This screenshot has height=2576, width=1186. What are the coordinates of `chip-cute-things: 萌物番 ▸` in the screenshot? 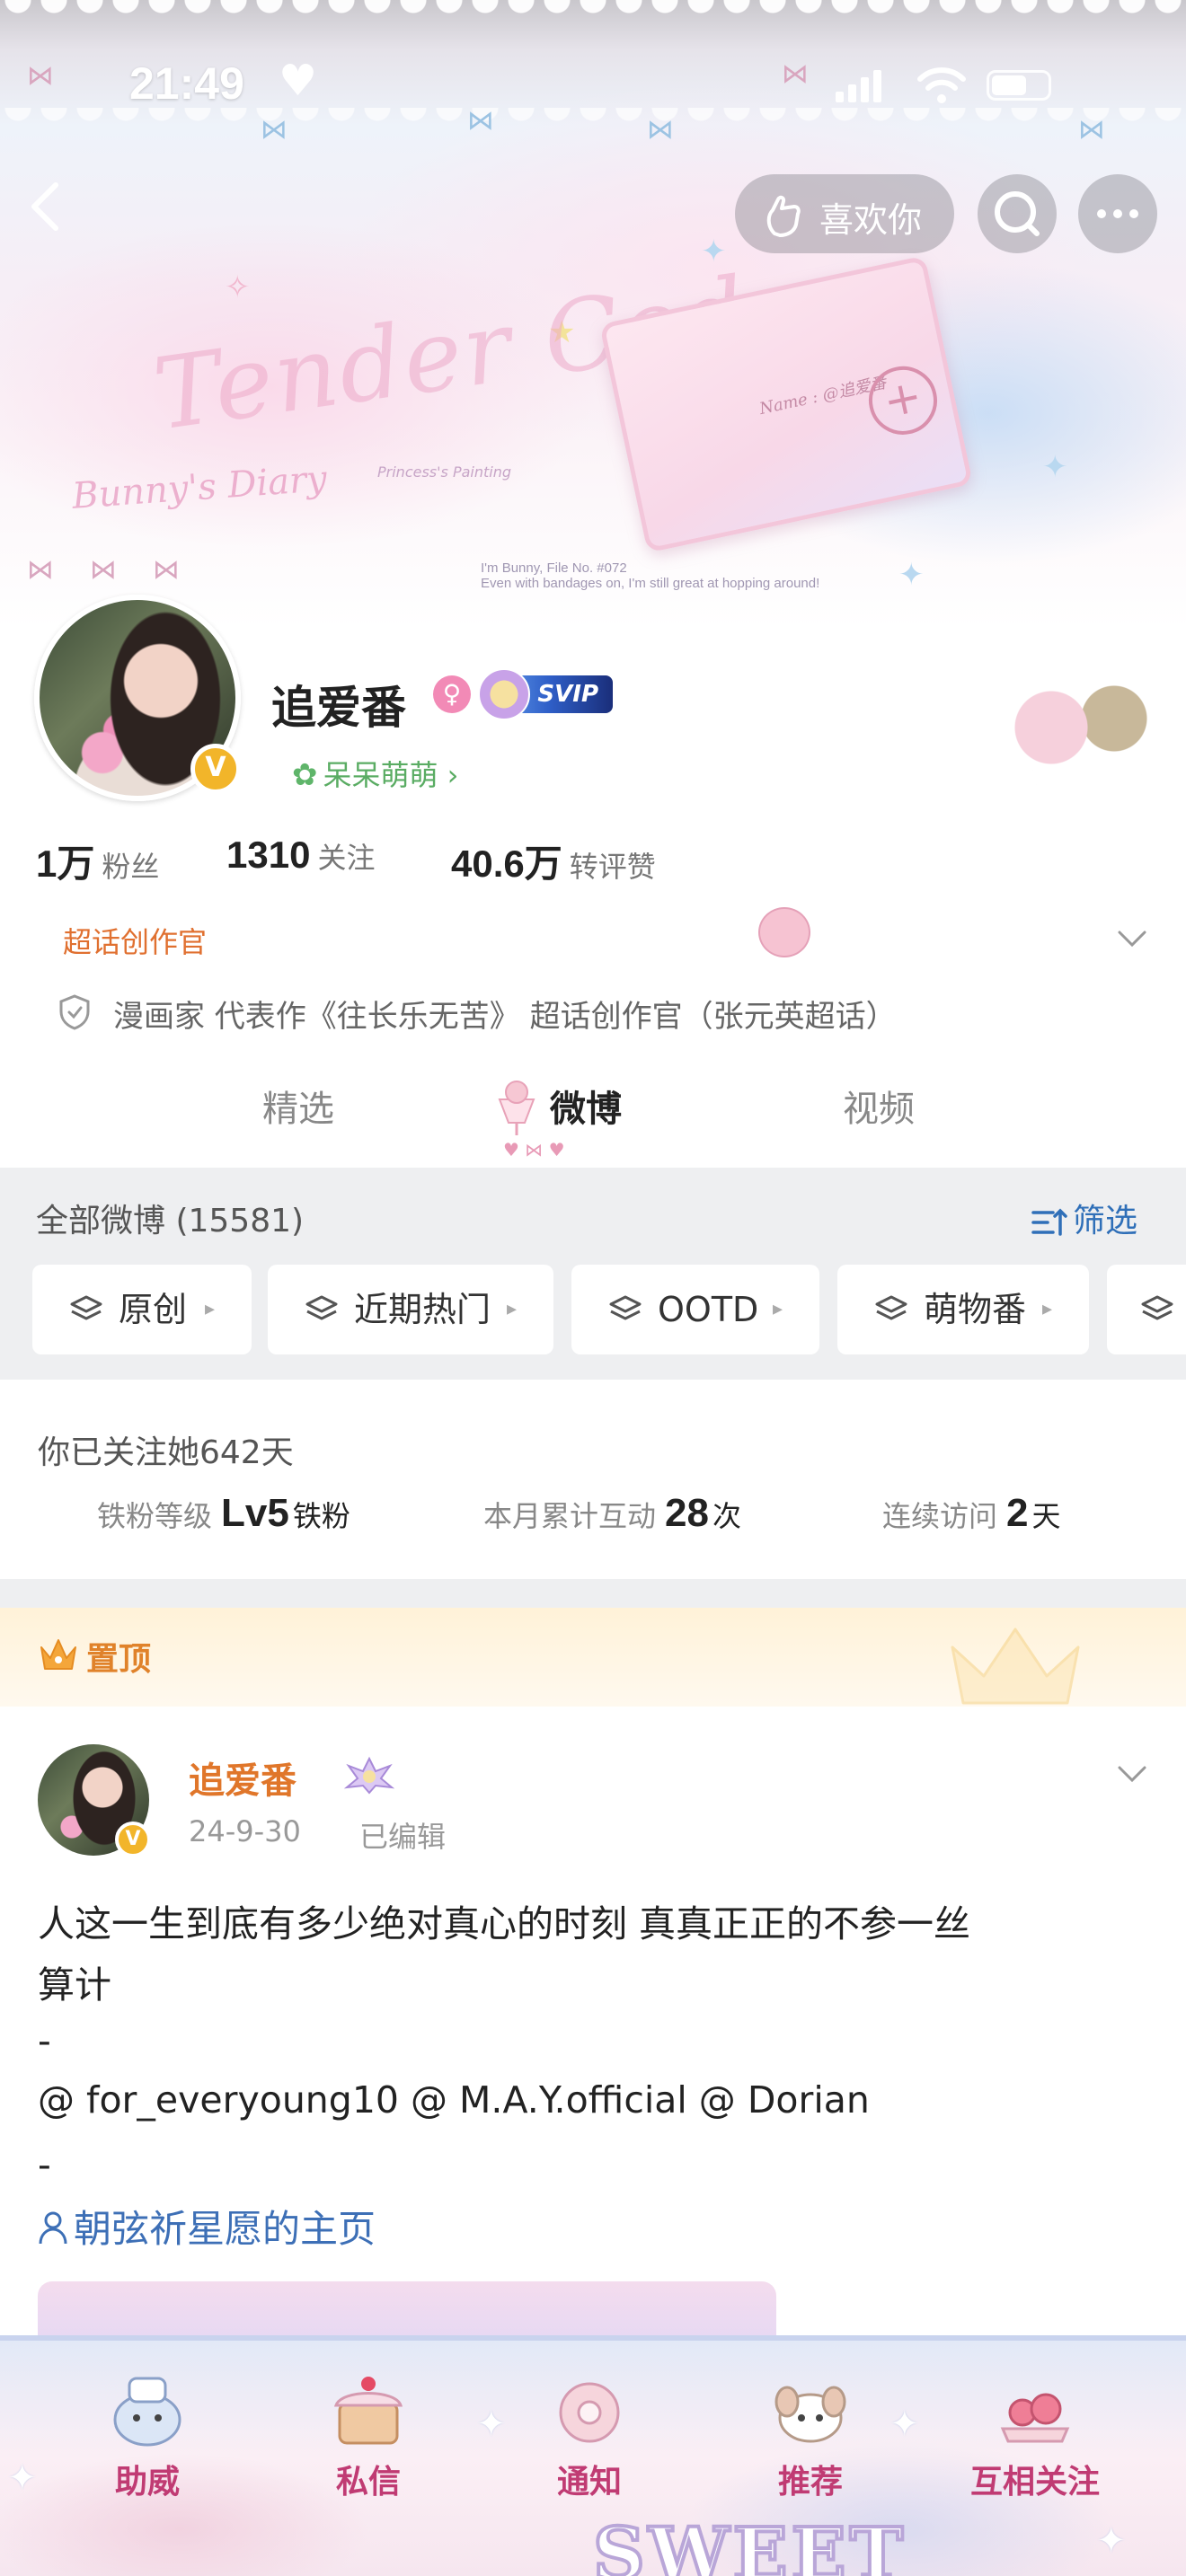 It's located at (963, 1309).